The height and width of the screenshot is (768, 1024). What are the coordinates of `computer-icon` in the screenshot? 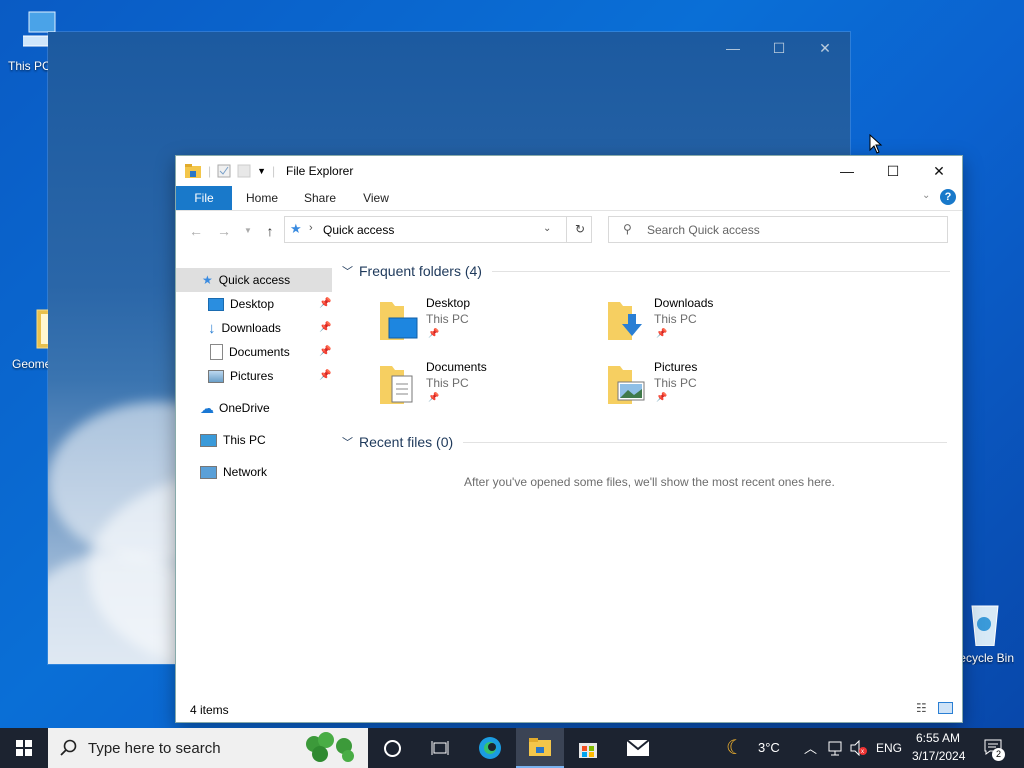 It's located at (208, 440).